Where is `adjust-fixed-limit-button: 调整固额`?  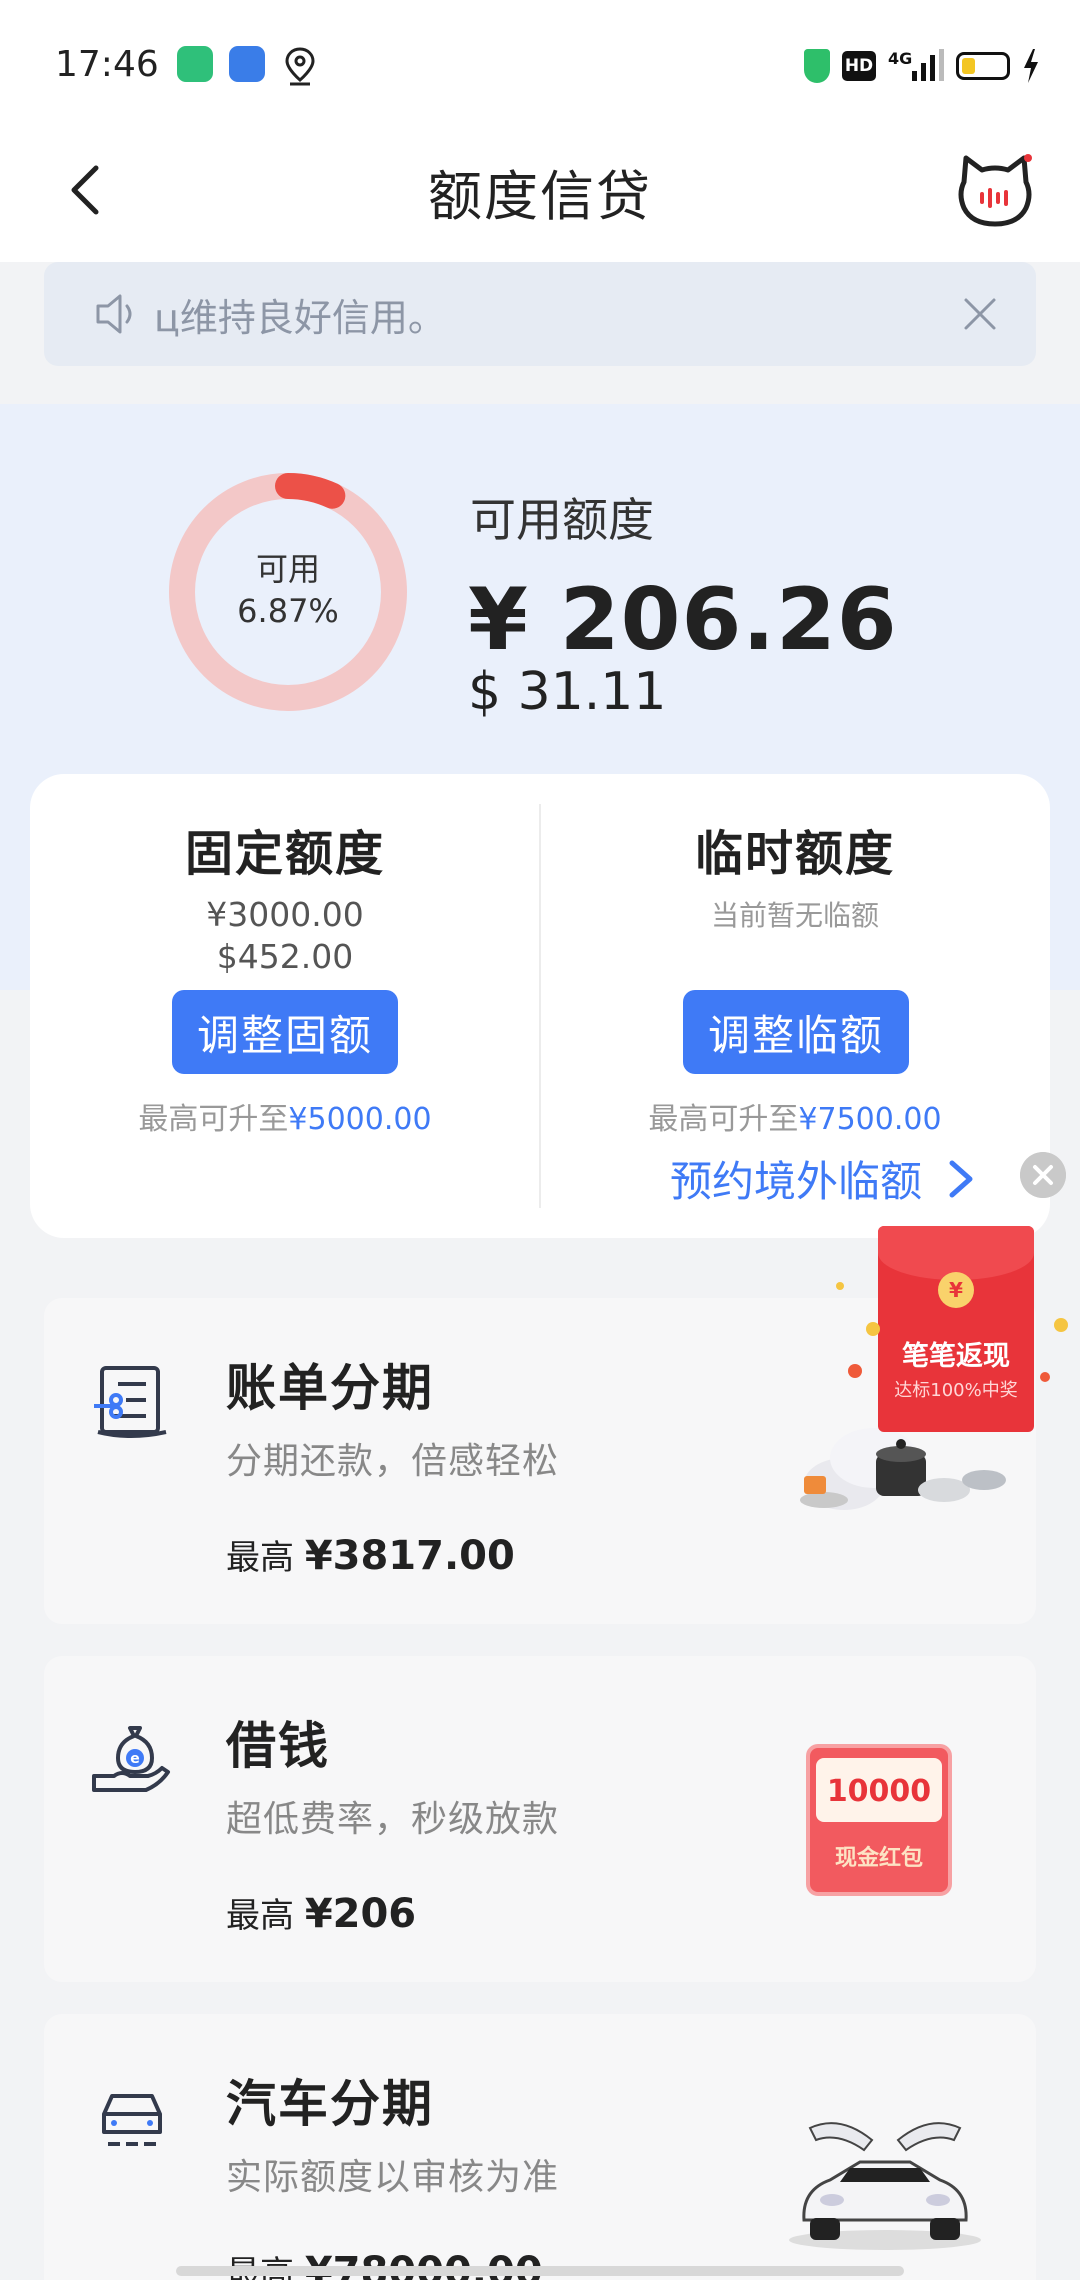
adjust-fixed-limit-button: 调整固额 is located at coordinates (285, 1032).